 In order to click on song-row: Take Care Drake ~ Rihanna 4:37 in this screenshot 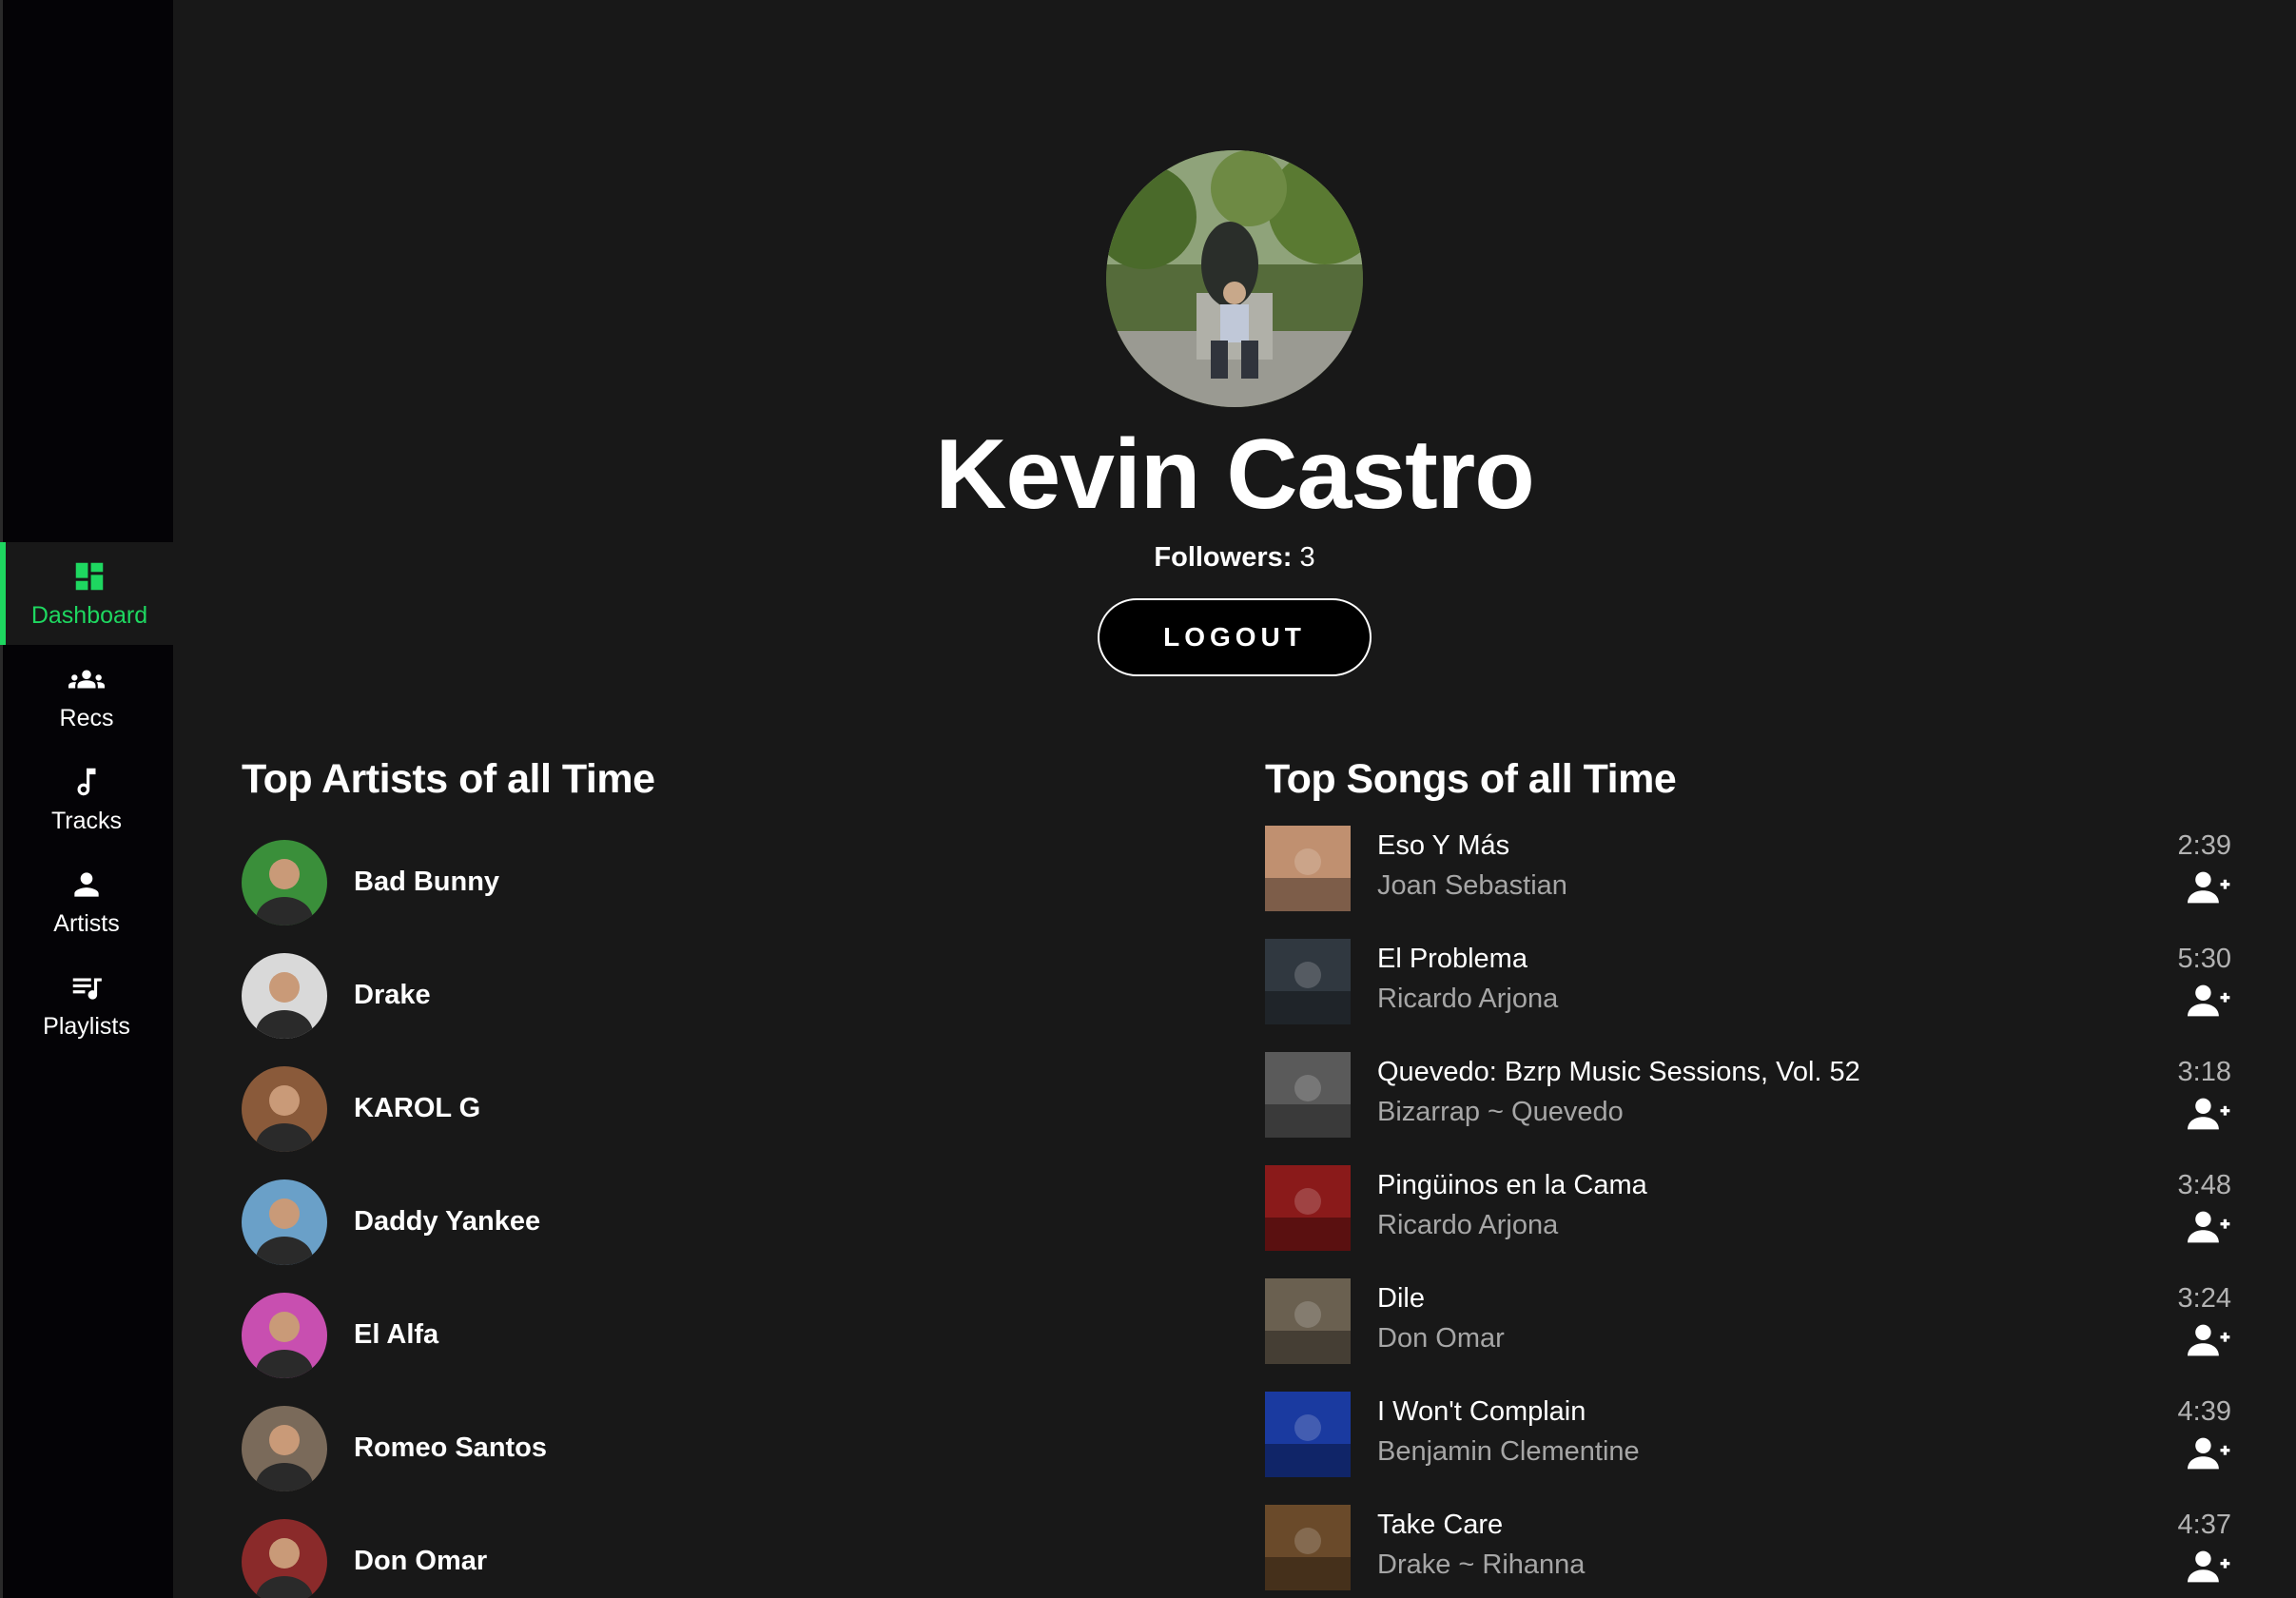, I will do `click(1748, 1551)`.